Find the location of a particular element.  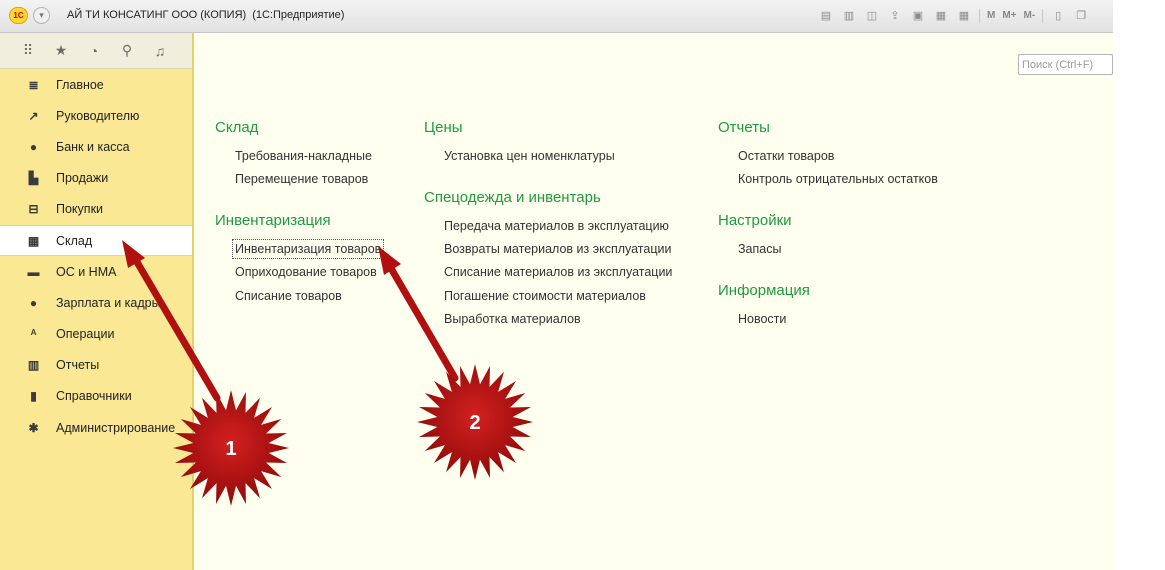

link-zapasy: Запасы is located at coordinates (759, 249).